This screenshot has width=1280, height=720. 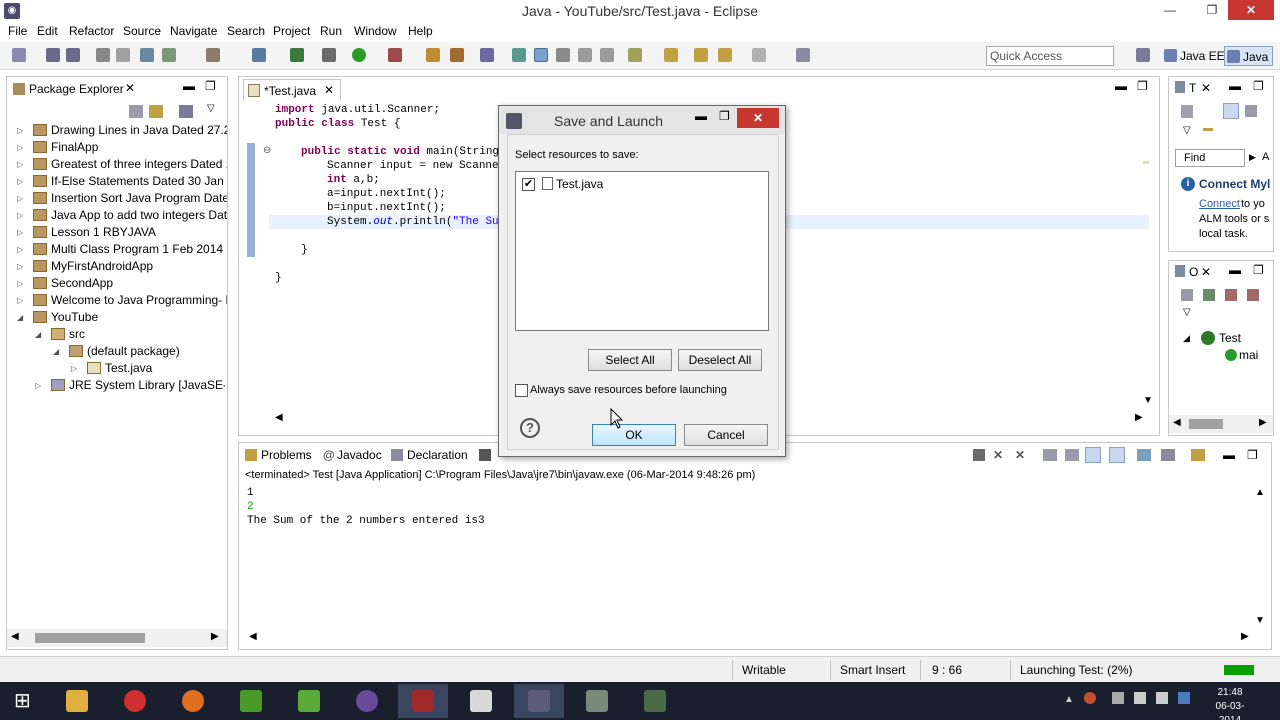 What do you see at coordinates (457, 55) in the screenshot?
I see `open-package-icon` at bounding box center [457, 55].